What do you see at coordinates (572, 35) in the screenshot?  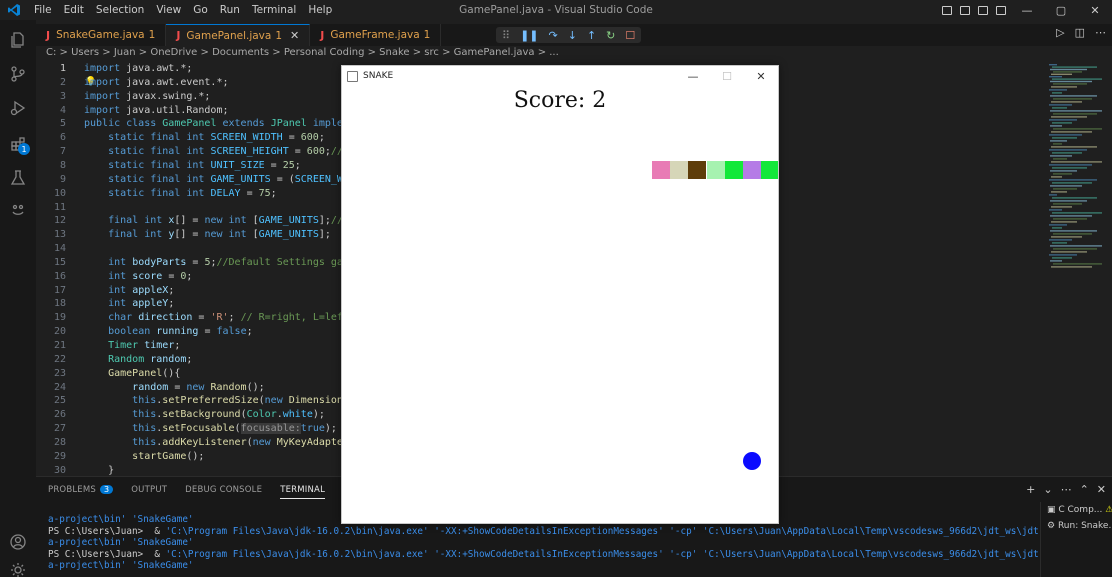 I see `step-into-icon: ↓` at bounding box center [572, 35].